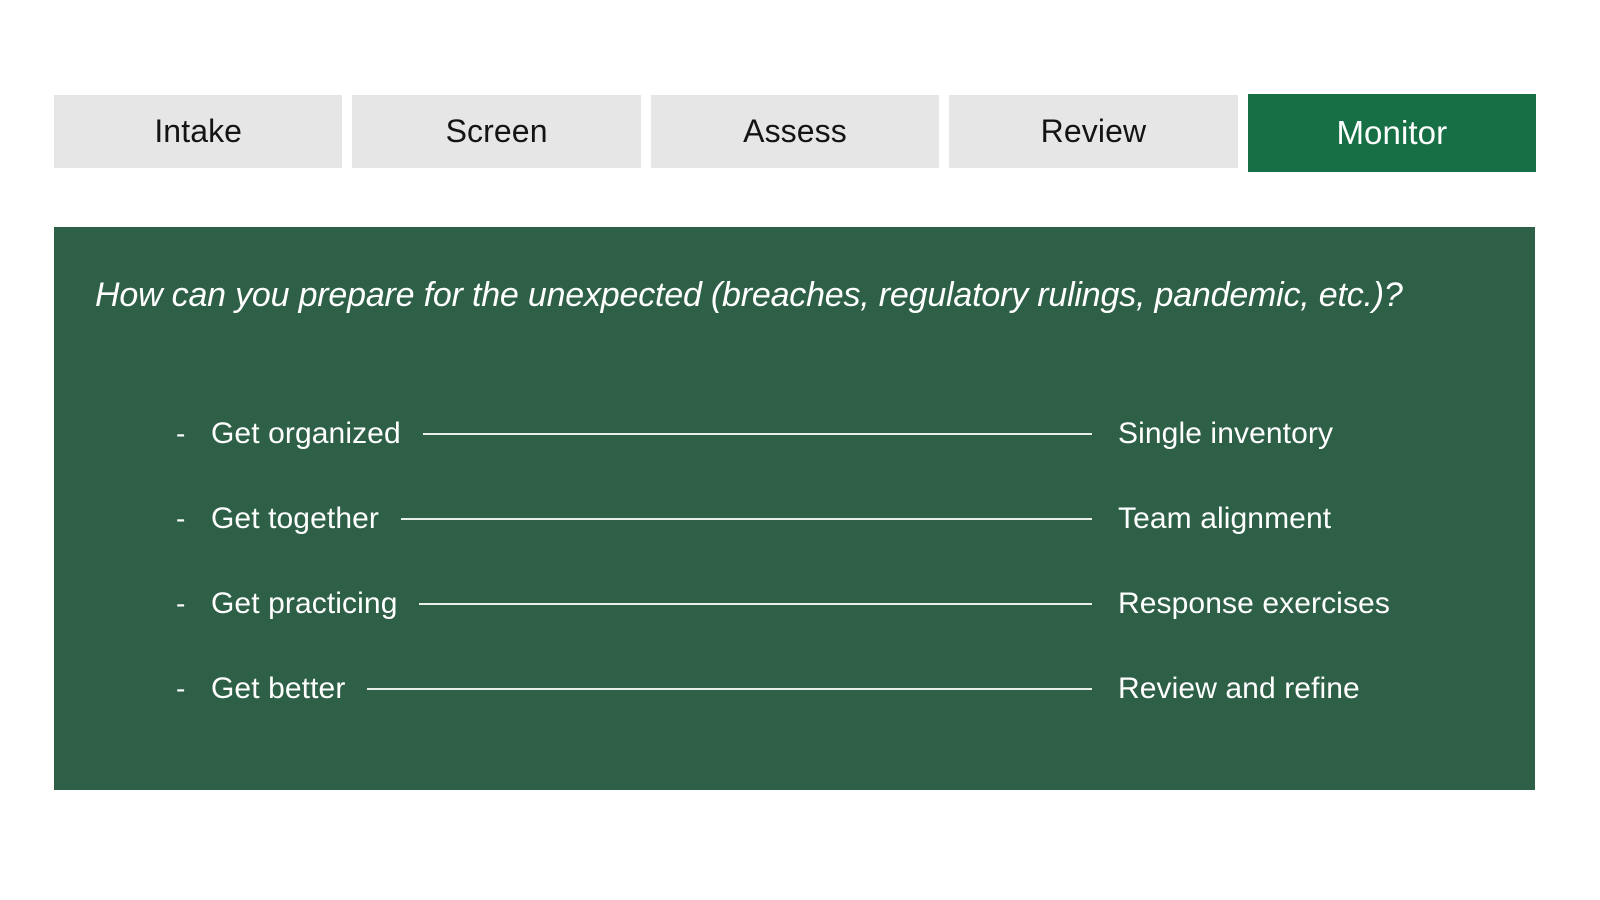 This screenshot has width=1600, height=900. Describe the element at coordinates (1254, 603) in the screenshot. I see `pair-row-right-label: Response exercises` at that location.